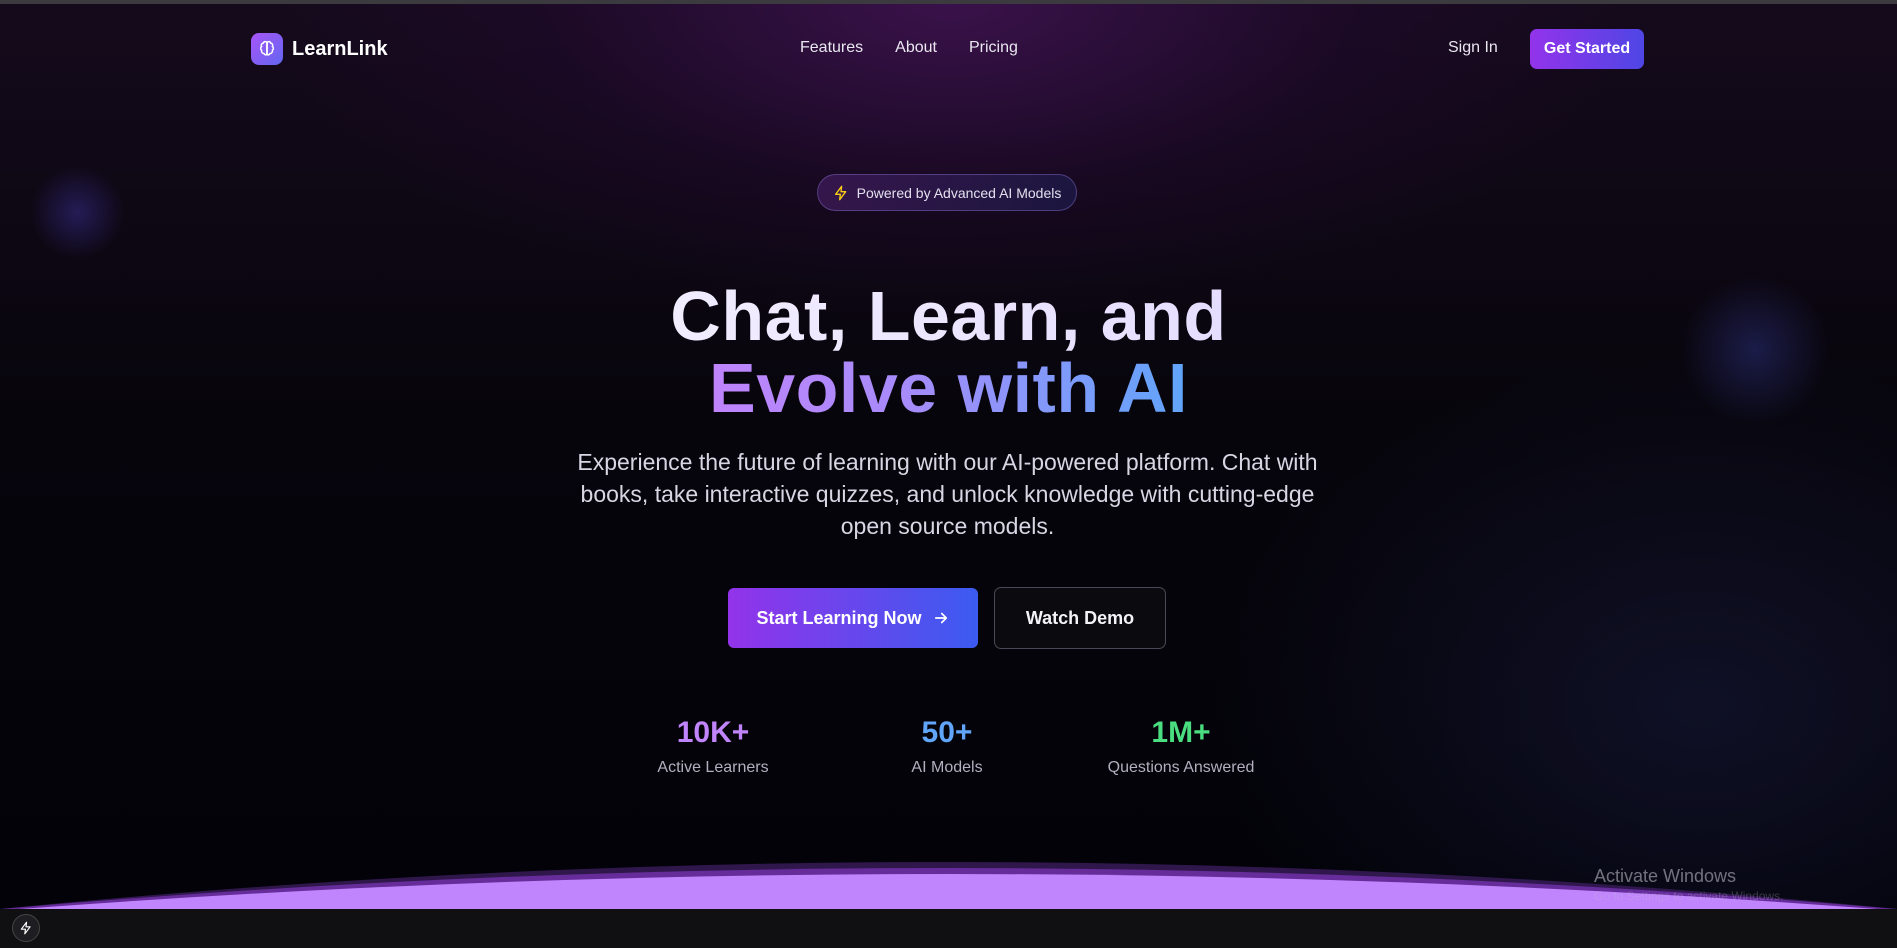 The image size is (1897, 948). Describe the element at coordinates (267, 49) in the screenshot. I see `brain-icon` at that location.